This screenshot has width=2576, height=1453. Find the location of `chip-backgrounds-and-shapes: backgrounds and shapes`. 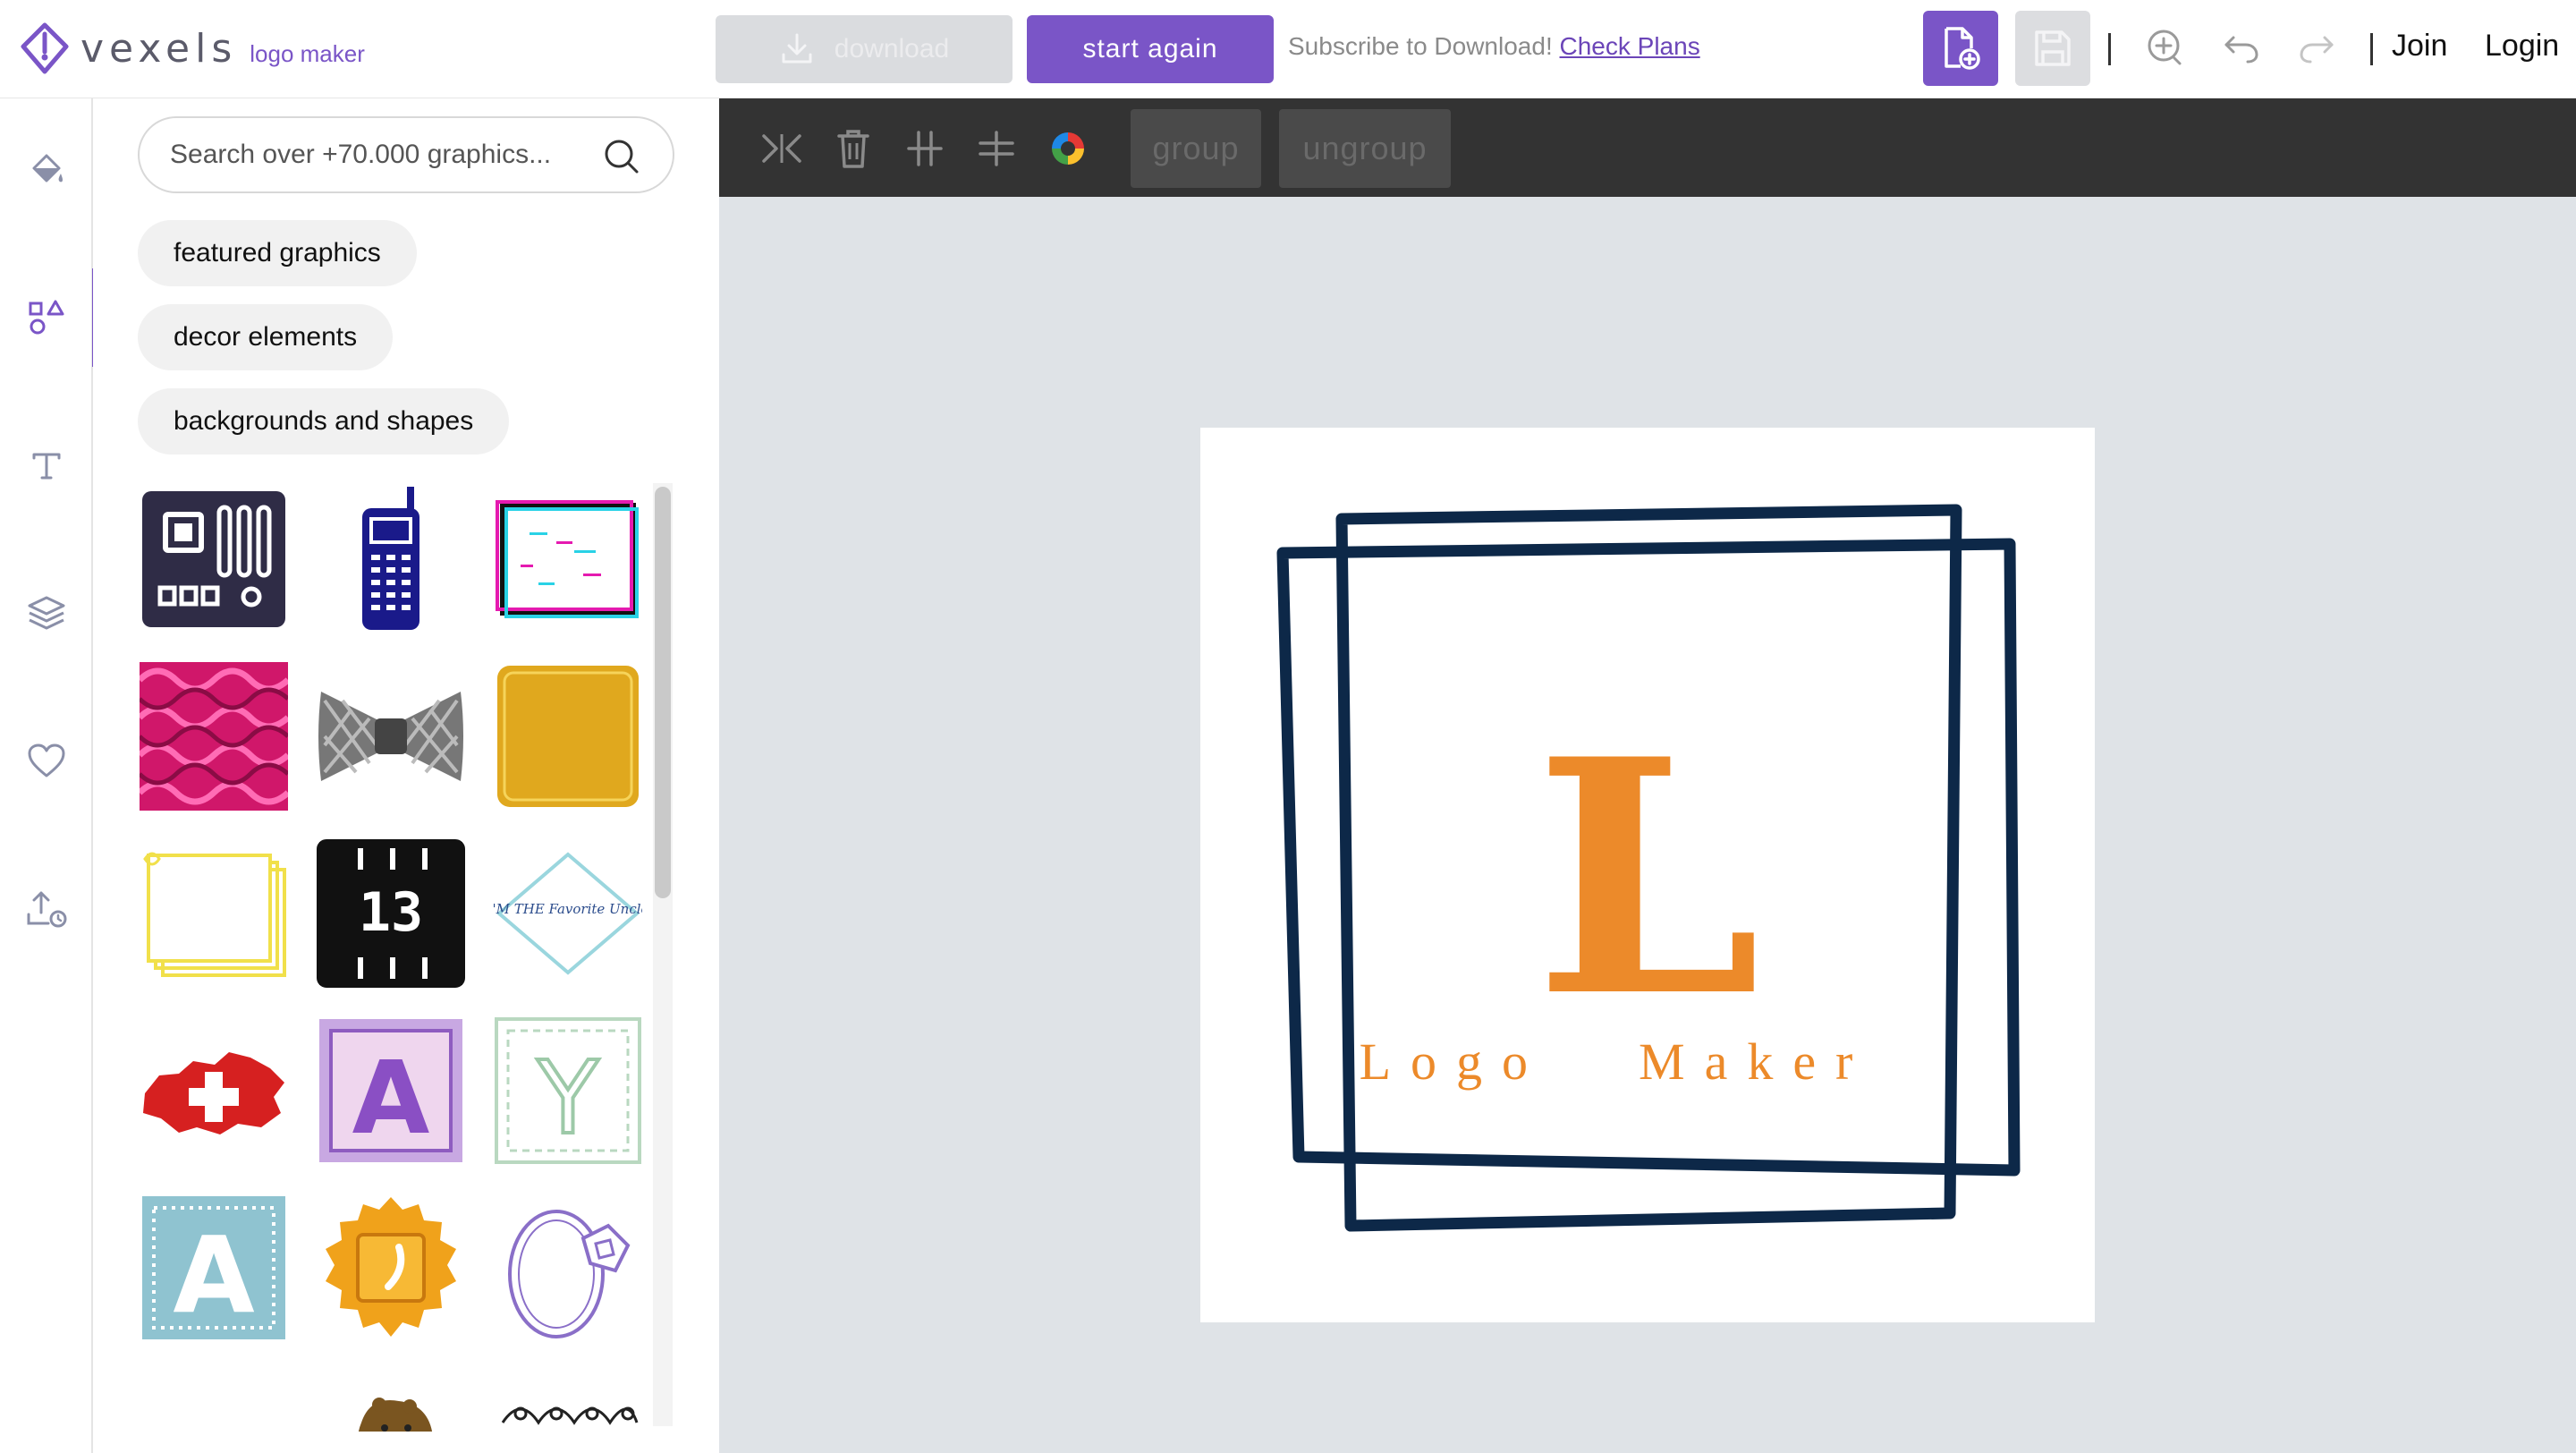

chip-backgrounds-and-shapes: backgrounds and shapes is located at coordinates (324, 421).